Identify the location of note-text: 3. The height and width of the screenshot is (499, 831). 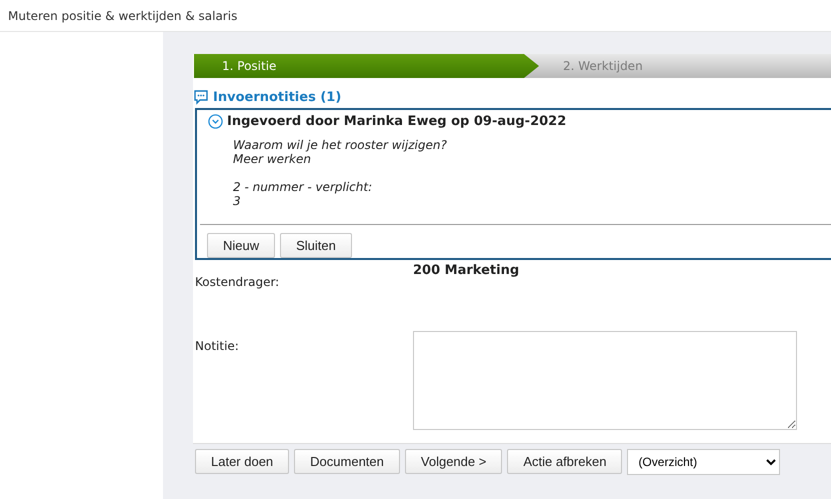
(237, 201).